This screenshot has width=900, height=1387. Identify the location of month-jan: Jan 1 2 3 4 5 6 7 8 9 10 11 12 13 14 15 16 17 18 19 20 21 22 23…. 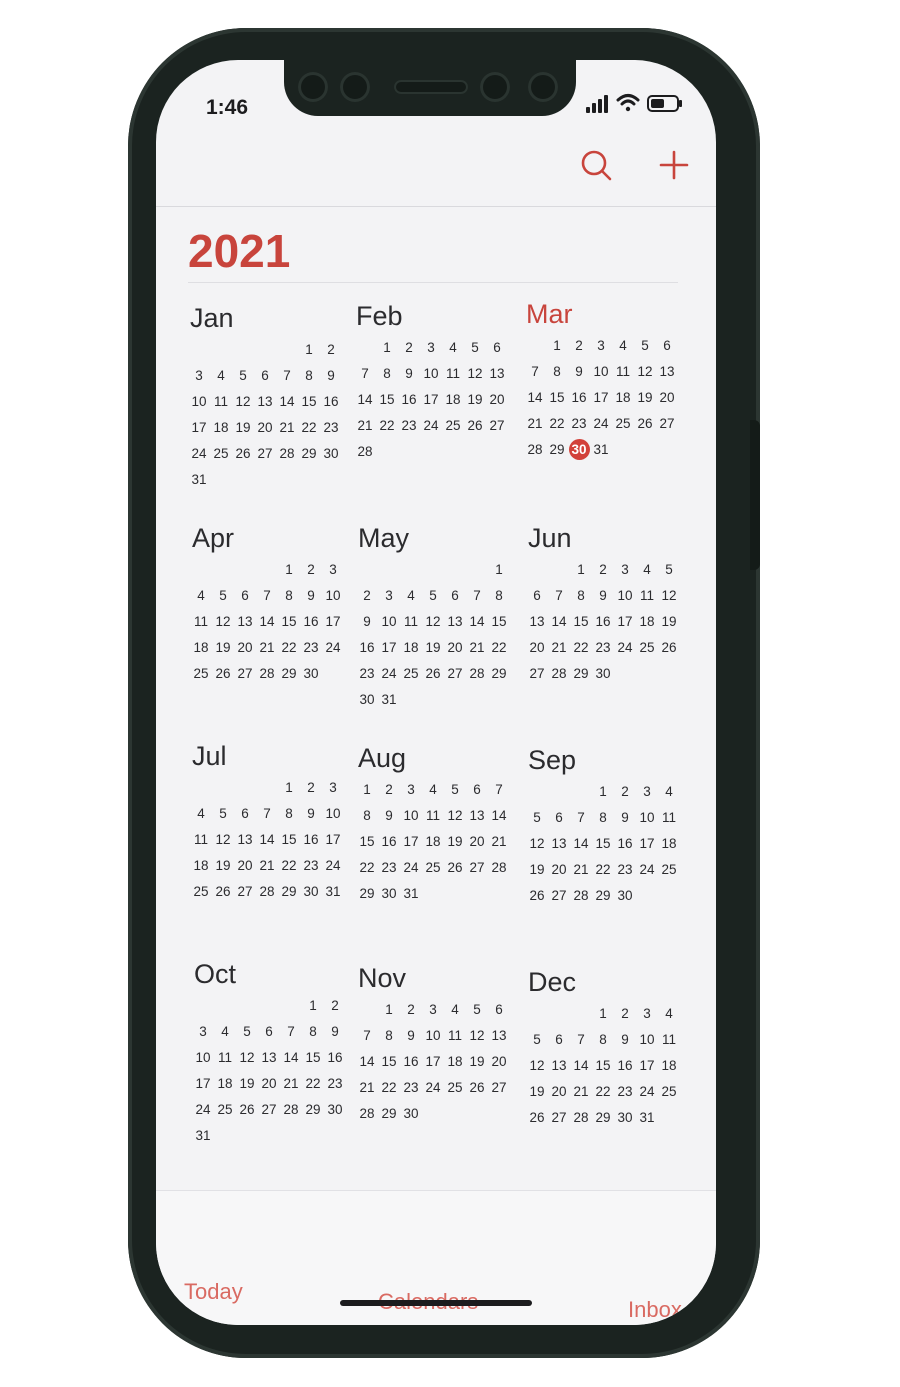
(268, 396).